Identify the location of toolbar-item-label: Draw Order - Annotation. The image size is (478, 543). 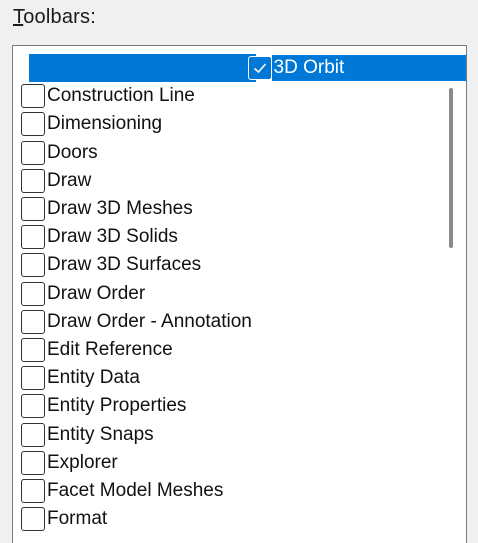
(149, 321).